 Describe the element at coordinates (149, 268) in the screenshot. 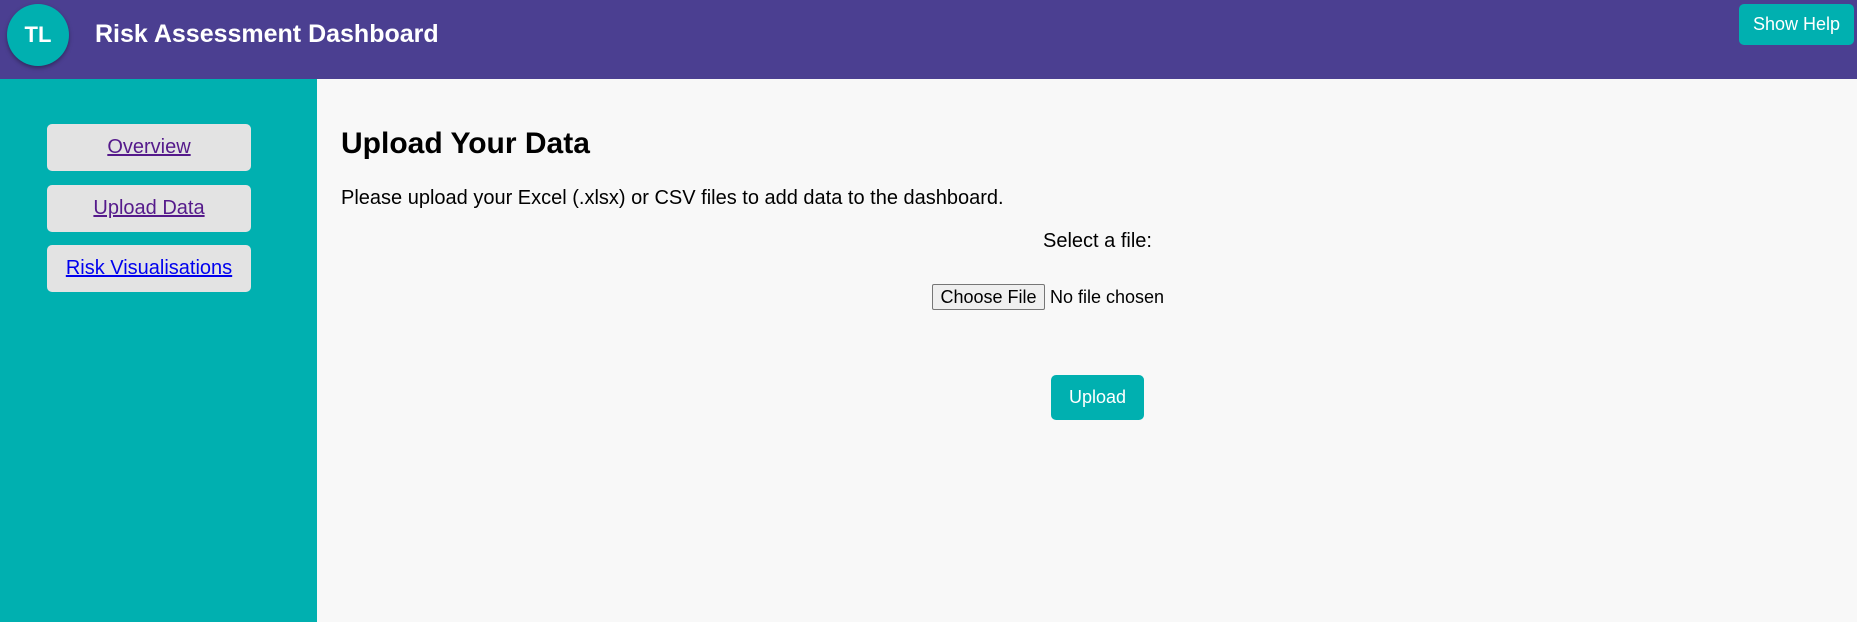

I see `sidebar-item-risk-visualisations: Risk Visualisations` at that location.